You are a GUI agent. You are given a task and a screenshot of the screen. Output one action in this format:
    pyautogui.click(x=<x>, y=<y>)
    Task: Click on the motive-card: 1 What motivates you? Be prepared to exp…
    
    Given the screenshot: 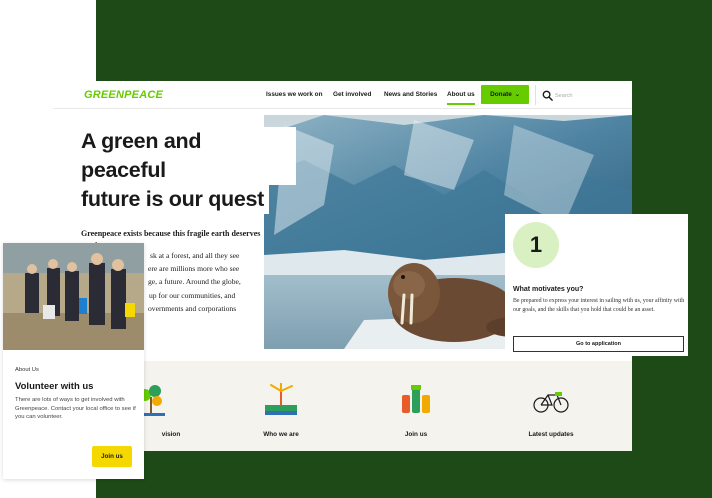 What is the action you would take?
    pyautogui.click(x=596, y=285)
    